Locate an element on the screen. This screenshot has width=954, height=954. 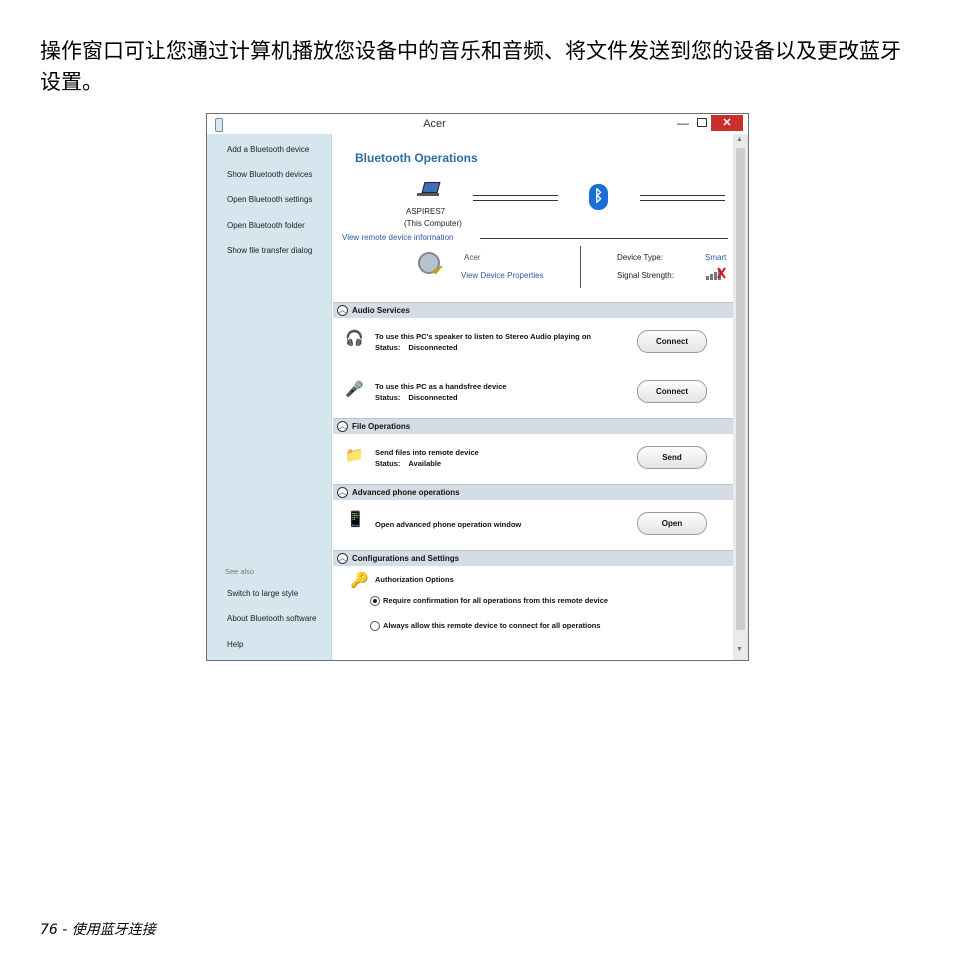
laptop-icon is located at coordinates (431, 187).